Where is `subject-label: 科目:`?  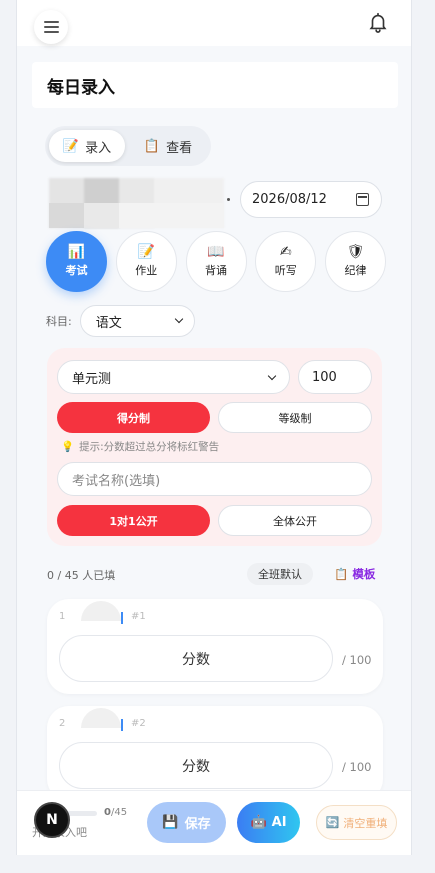 subject-label: 科目: is located at coordinates (59, 321).